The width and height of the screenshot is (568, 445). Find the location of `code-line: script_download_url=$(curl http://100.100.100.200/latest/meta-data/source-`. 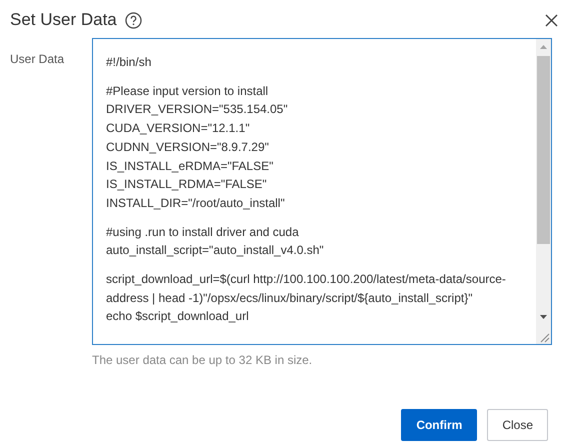

code-line: script_download_url=$(curl http://100.100.100.200/latest/meta-data/source- is located at coordinates (306, 279).